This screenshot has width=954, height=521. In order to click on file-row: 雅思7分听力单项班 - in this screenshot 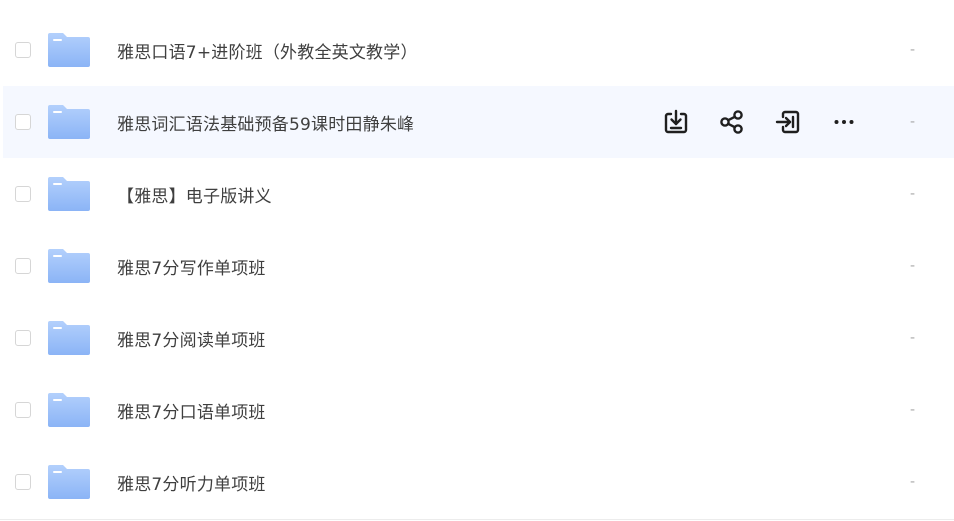, I will do `click(477, 482)`.